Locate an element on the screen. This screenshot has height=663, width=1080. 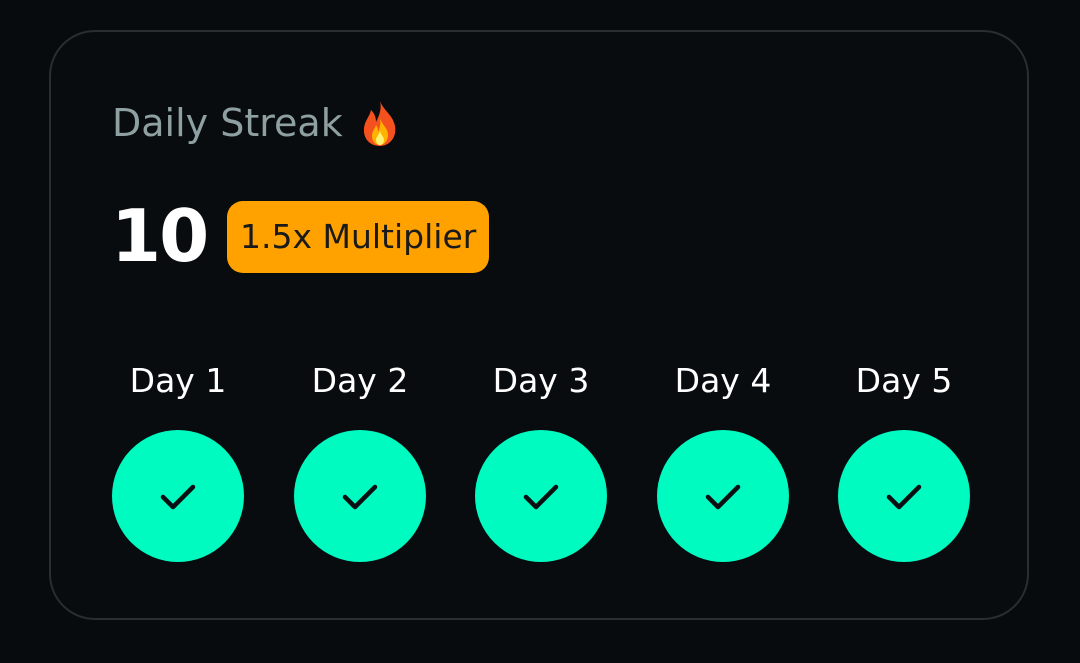
fire-icon is located at coordinates (380, 123).